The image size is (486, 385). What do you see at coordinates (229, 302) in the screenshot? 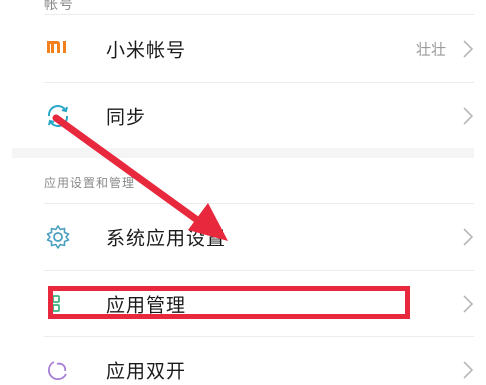
I see `annotation-highlight-box` at bounding box center [229, 302].